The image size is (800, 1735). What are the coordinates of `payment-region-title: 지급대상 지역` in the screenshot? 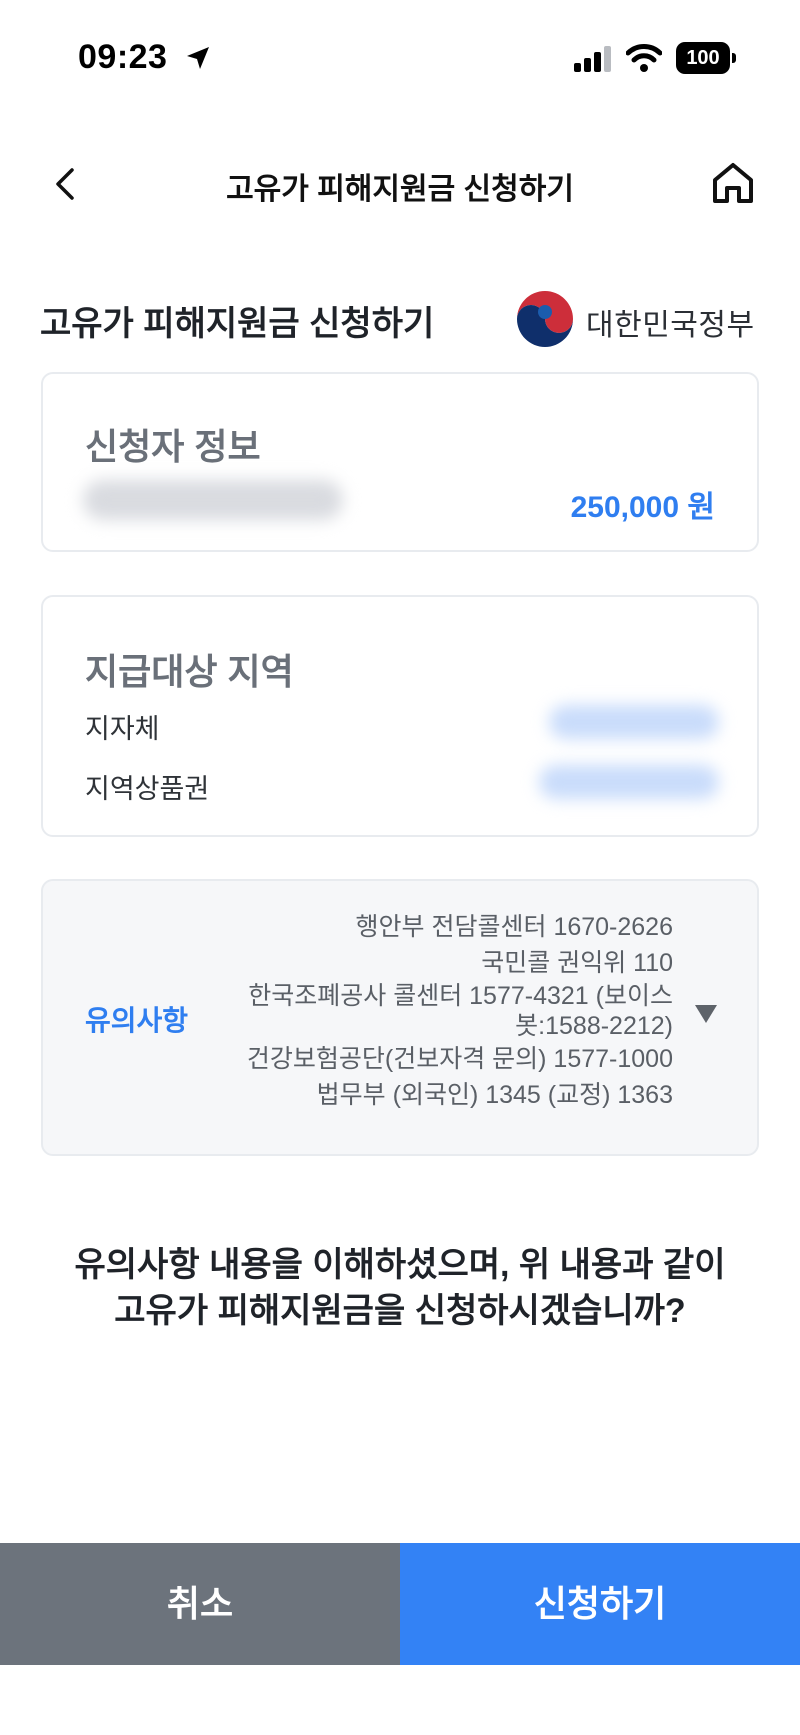 It's located at (189, 671).